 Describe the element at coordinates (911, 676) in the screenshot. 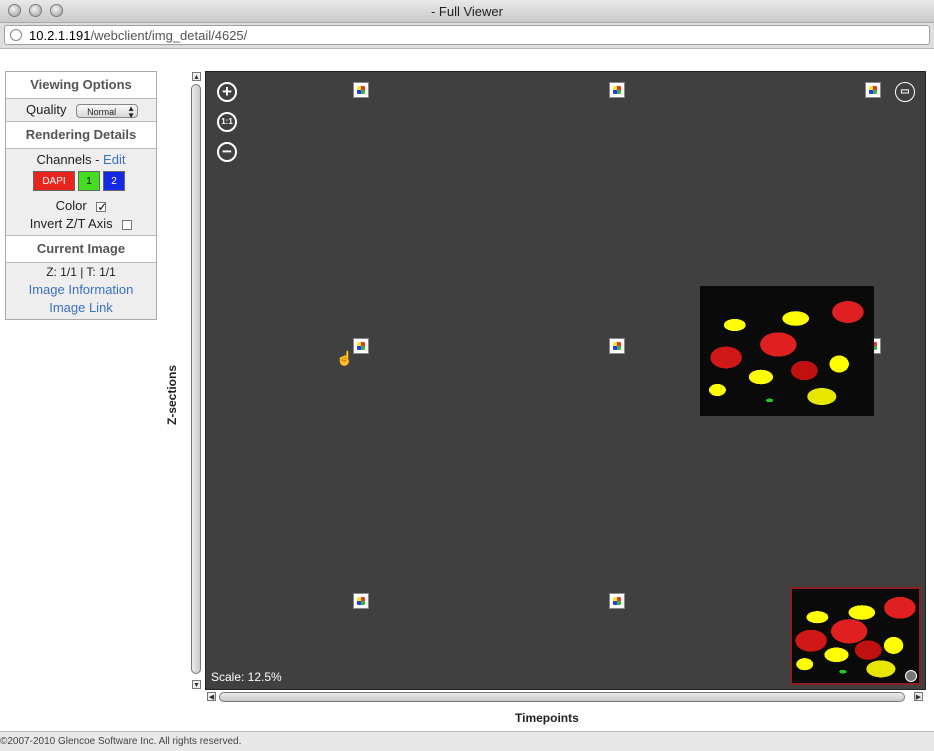

I see `close-thumbnail-icon` at that location.